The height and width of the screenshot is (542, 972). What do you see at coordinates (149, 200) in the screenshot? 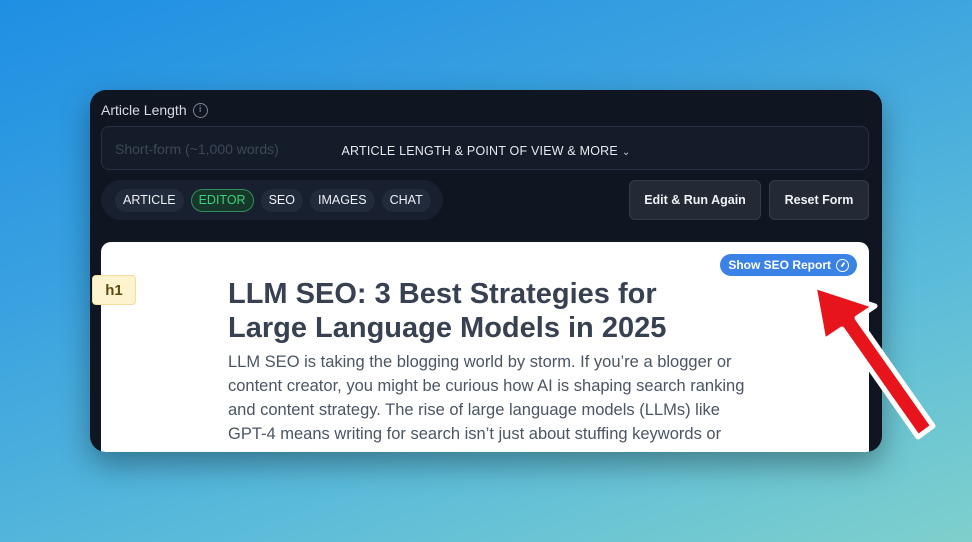
I see `tab-article: ARTICLE` at bounding box center [149, 200].